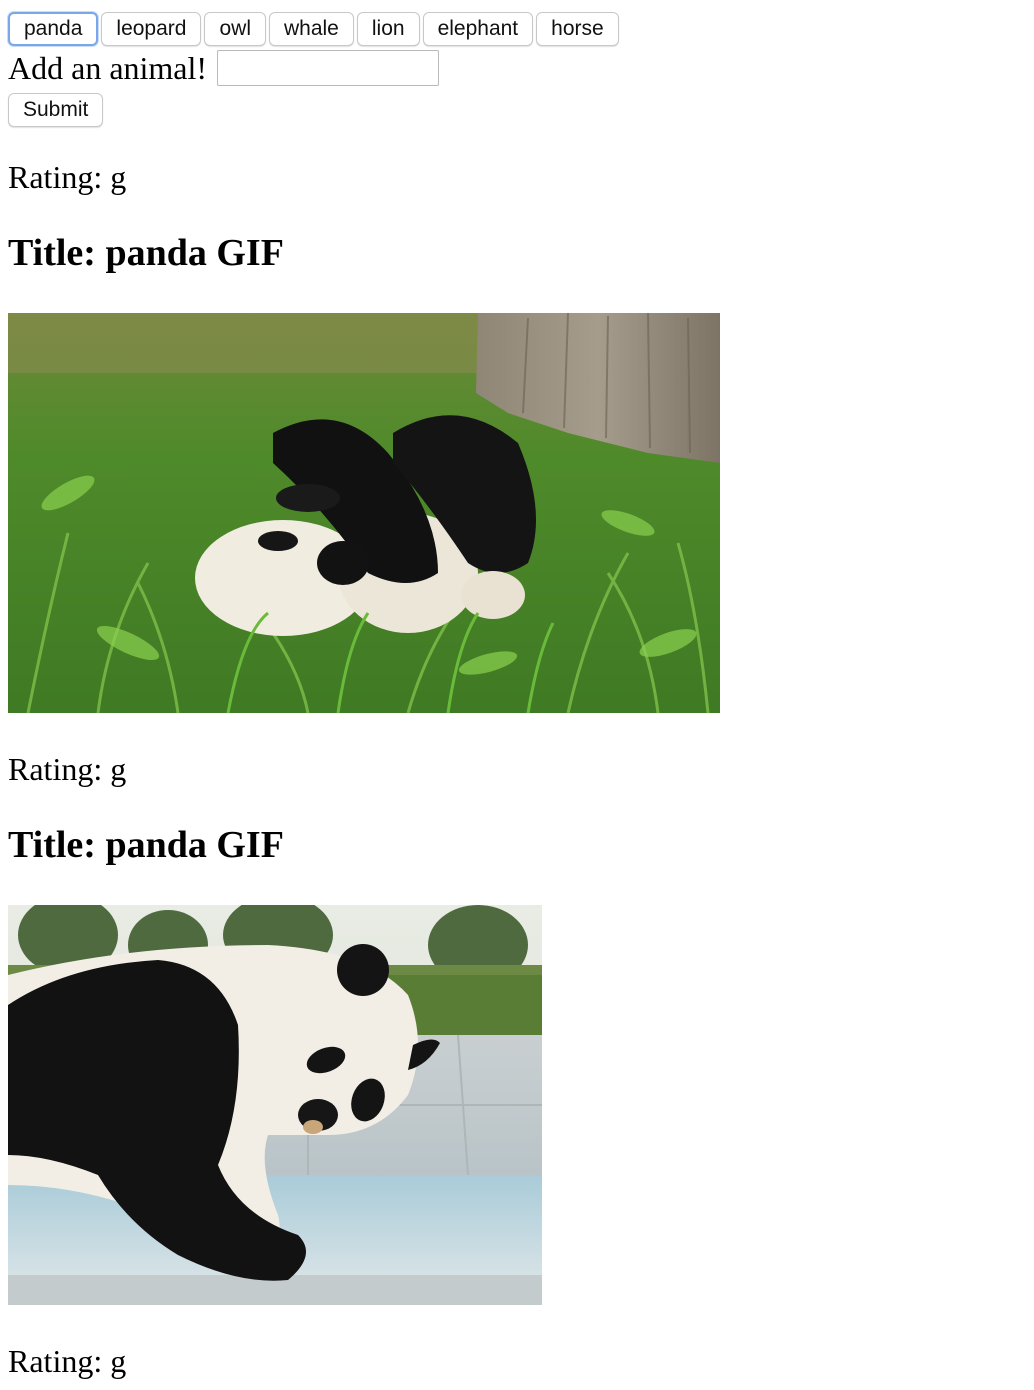 This screenshot has height=1390, width=1034. I want to click on gif-result: Rating: g, so click(513, 1361).